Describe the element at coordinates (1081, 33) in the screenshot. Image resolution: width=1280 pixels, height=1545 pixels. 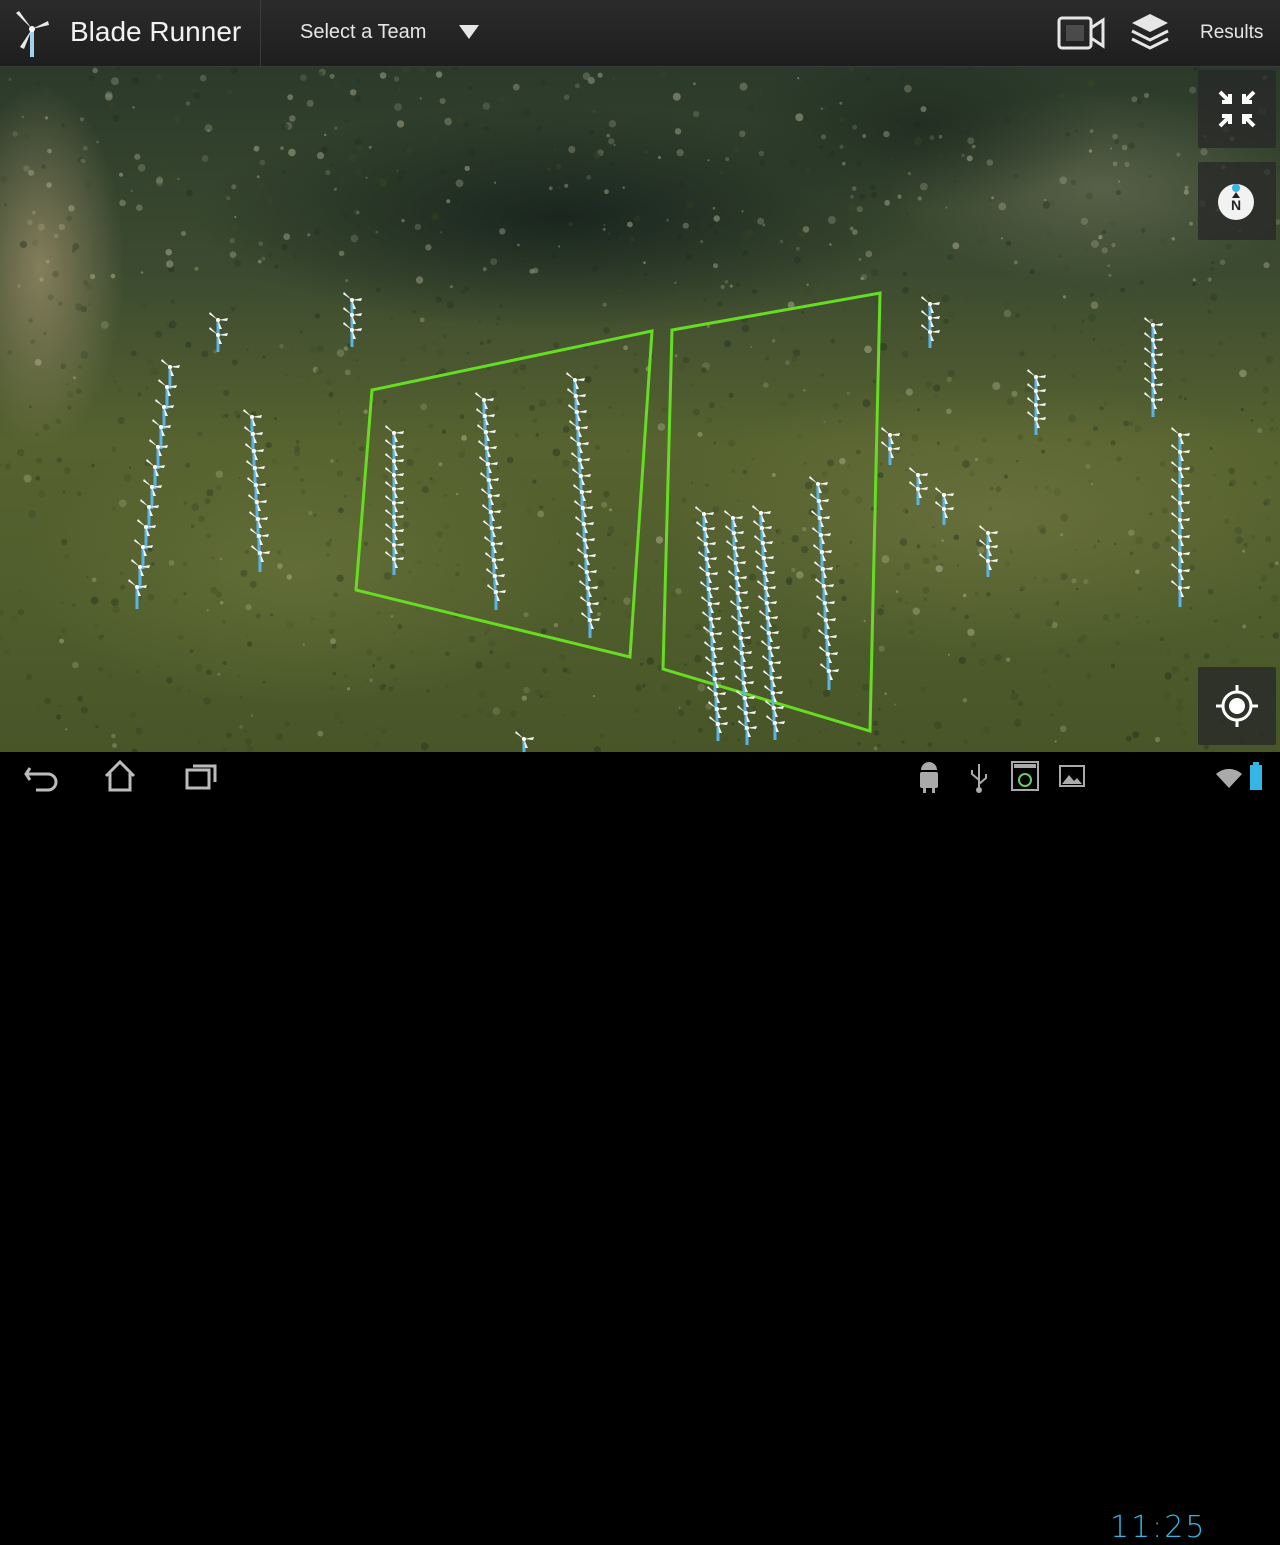
I see `video-camera-icon` at that location.